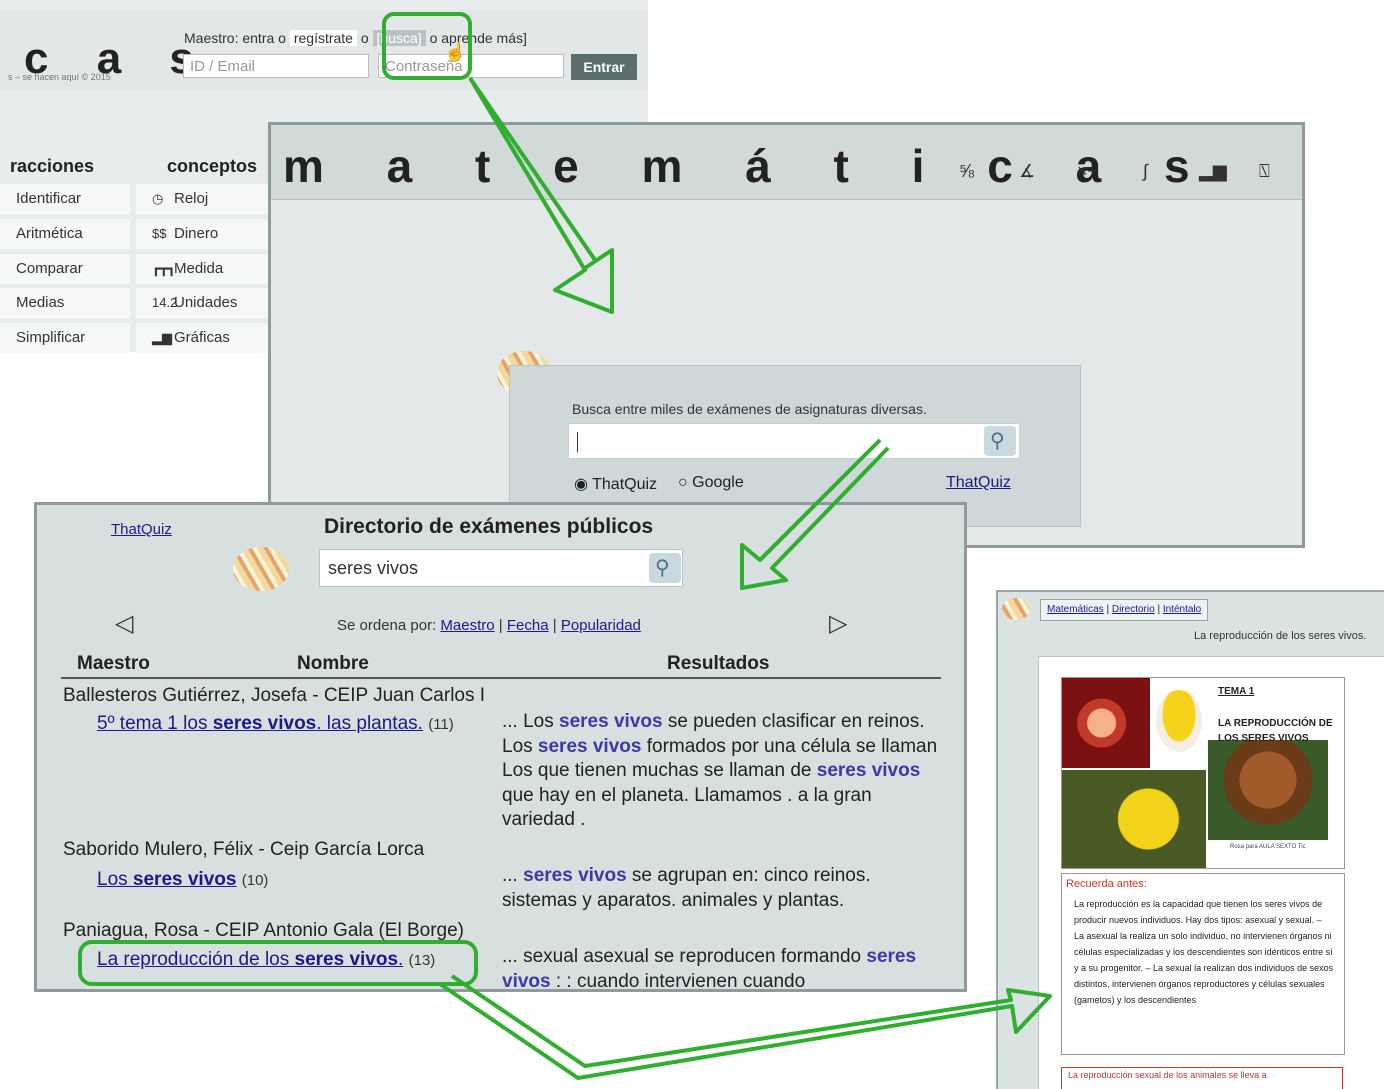 The width and height of the screenshot is (1384, 1089). What do you see at coordinates (541, 195) in the screenshot?
I see `arrow-to-search` at bounding box center [541, 195].